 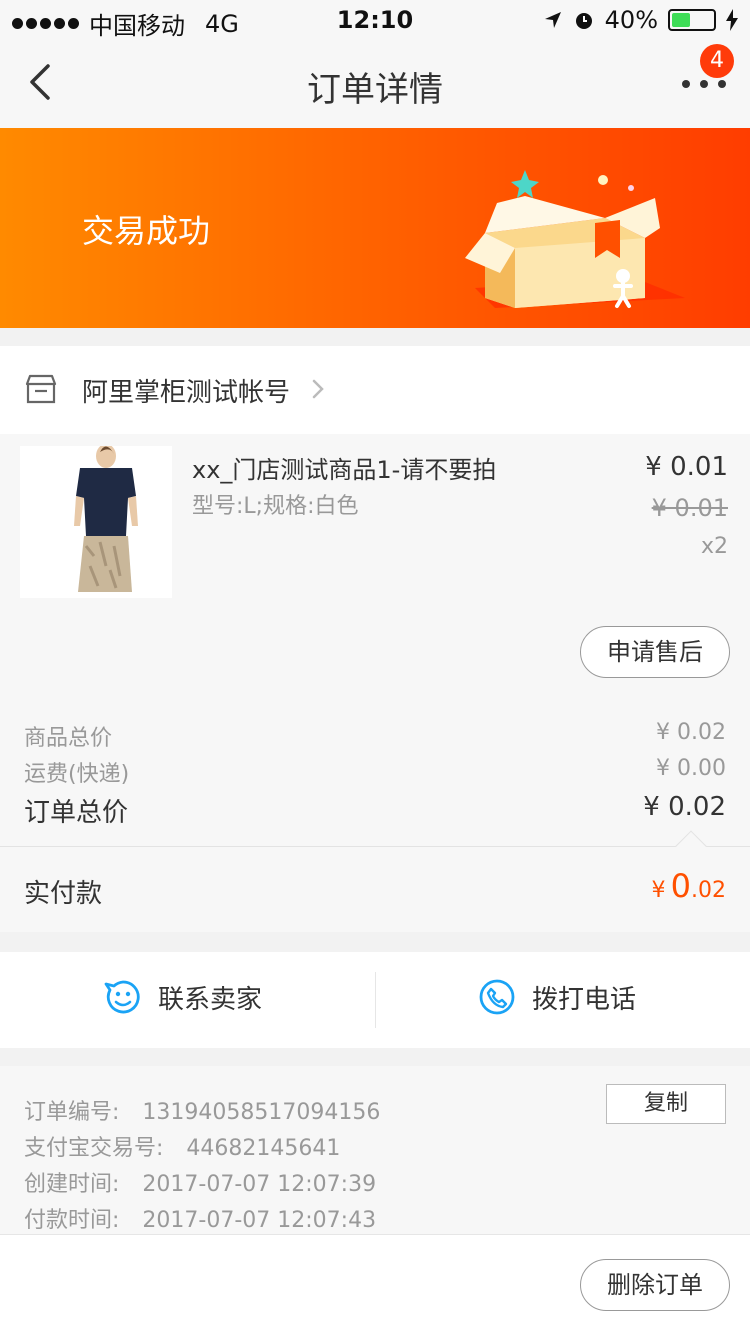 I want to click on delete-order-button: 删除订单, so click(x=655, y=1285).